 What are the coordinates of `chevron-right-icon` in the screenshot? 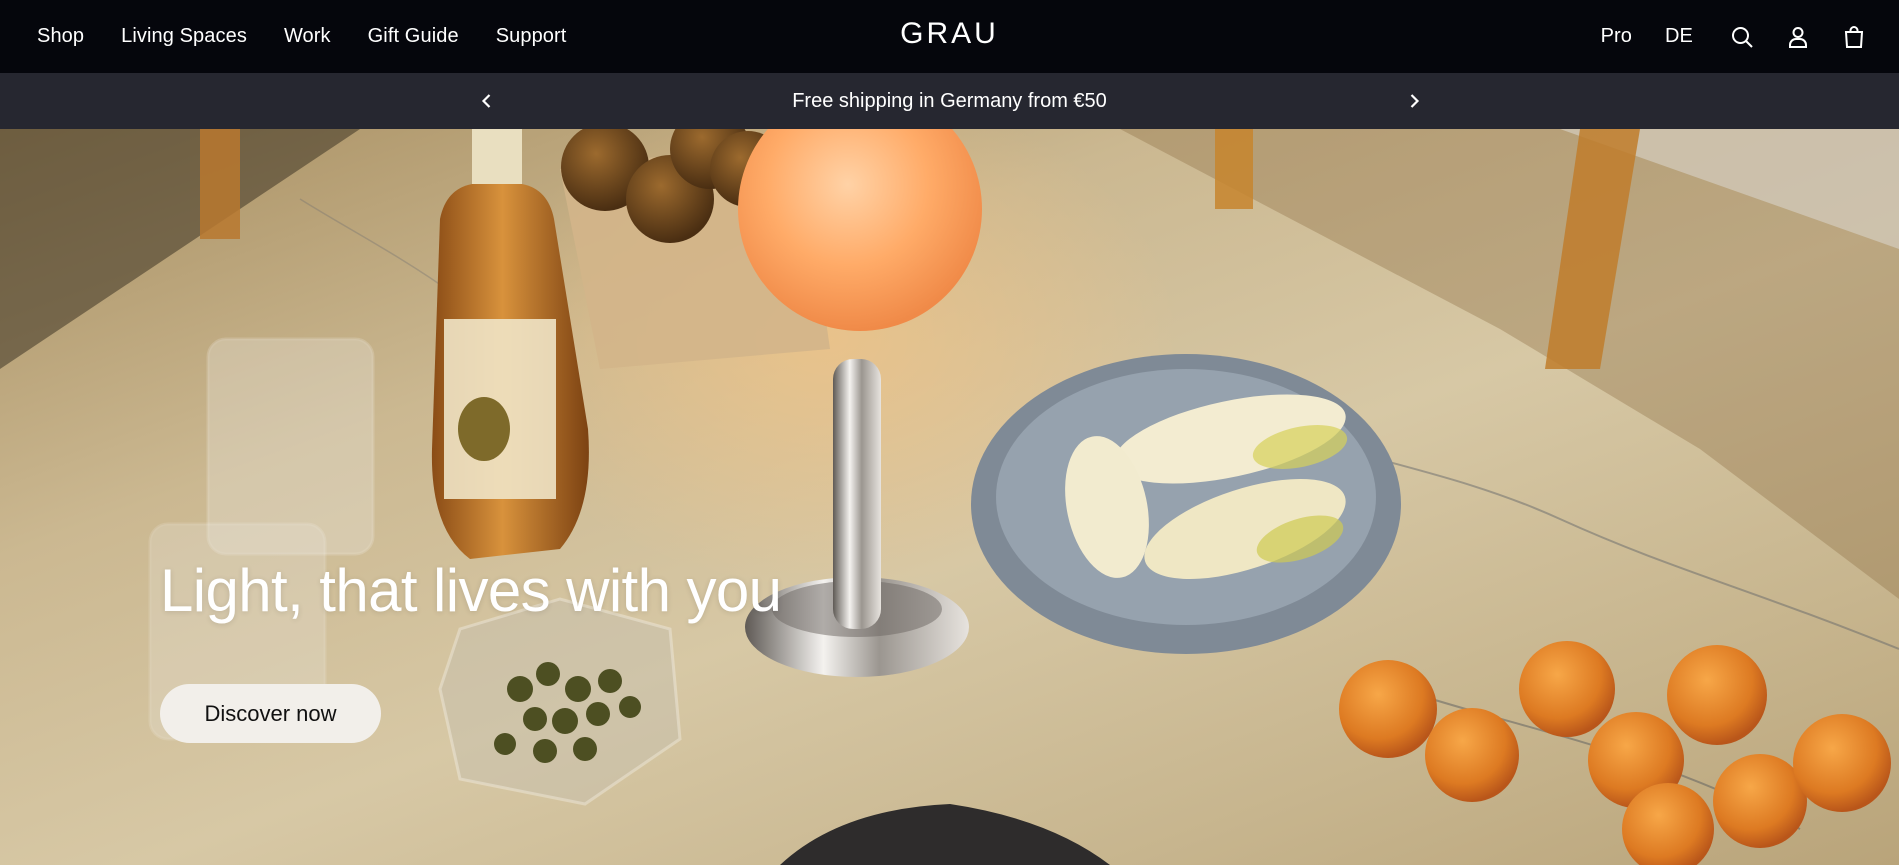 It's located at (1414, 101).